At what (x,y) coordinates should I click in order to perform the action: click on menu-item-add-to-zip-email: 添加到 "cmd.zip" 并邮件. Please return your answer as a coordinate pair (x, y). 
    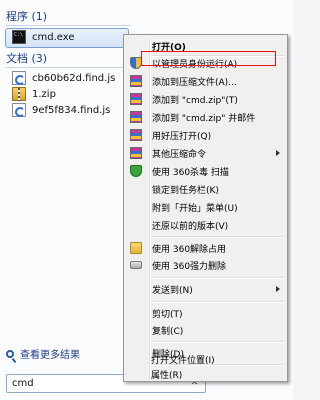
    Looking at the image, I should click on (205, 117).